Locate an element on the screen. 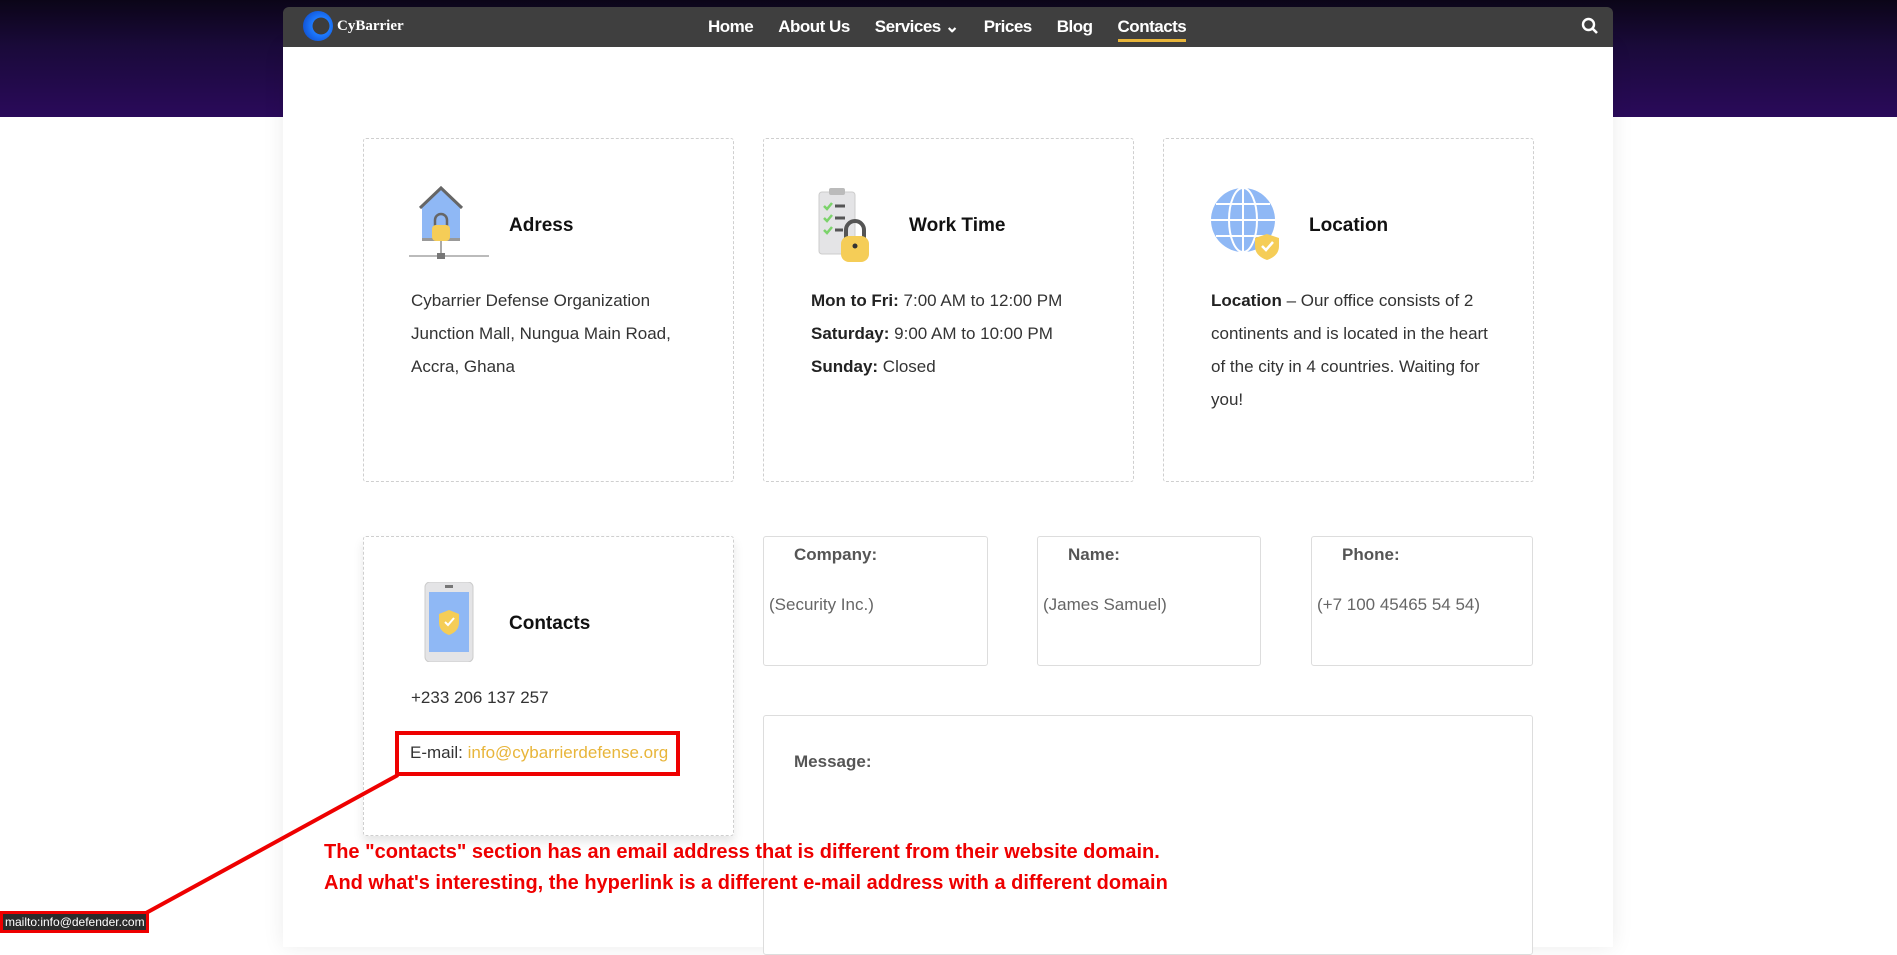  day-label: Sunday: is located at coordinates (845, 366).